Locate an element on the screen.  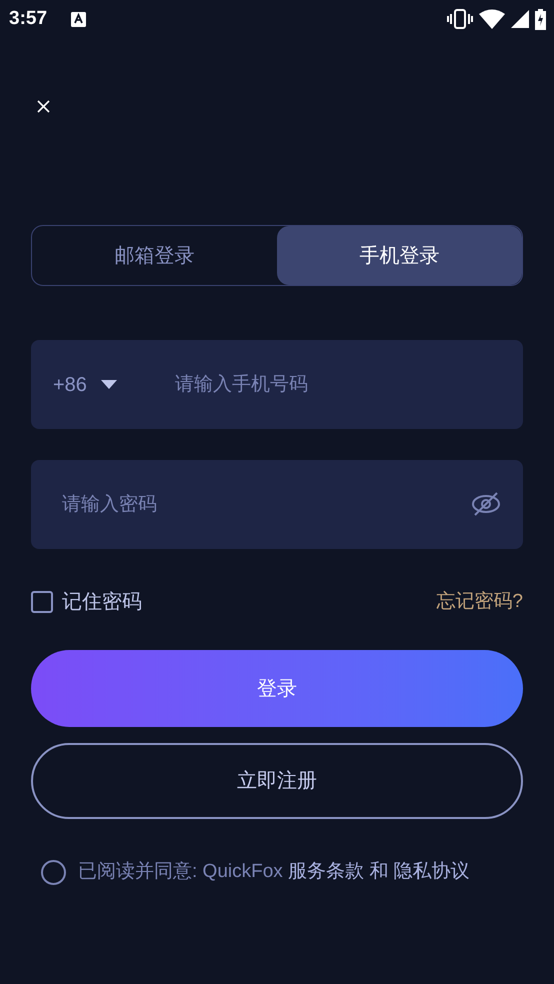
eye-slashed-icon is located at coordinates (486, 504).